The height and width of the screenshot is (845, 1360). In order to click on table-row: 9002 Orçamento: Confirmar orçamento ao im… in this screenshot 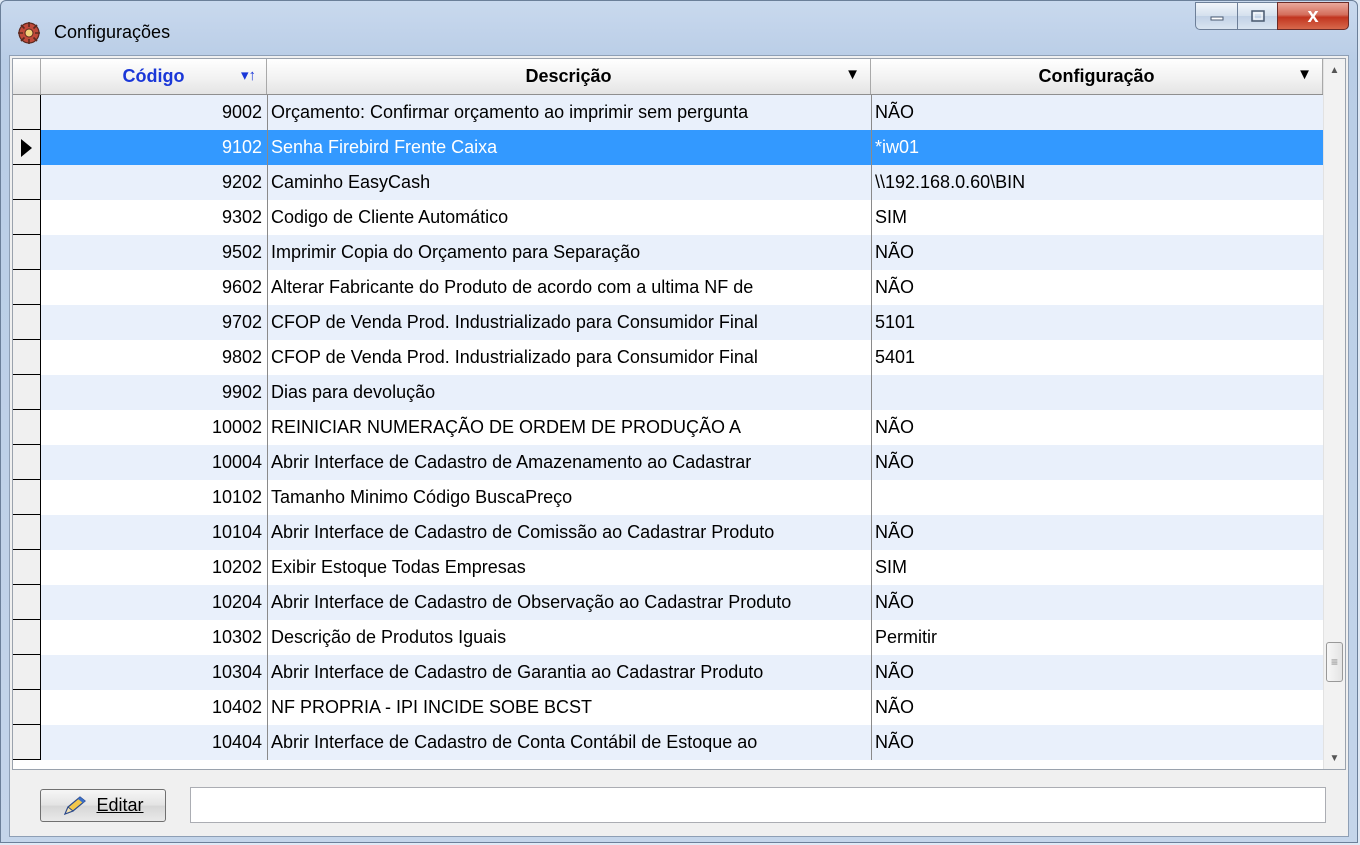, I will do `click(668, 112)`.